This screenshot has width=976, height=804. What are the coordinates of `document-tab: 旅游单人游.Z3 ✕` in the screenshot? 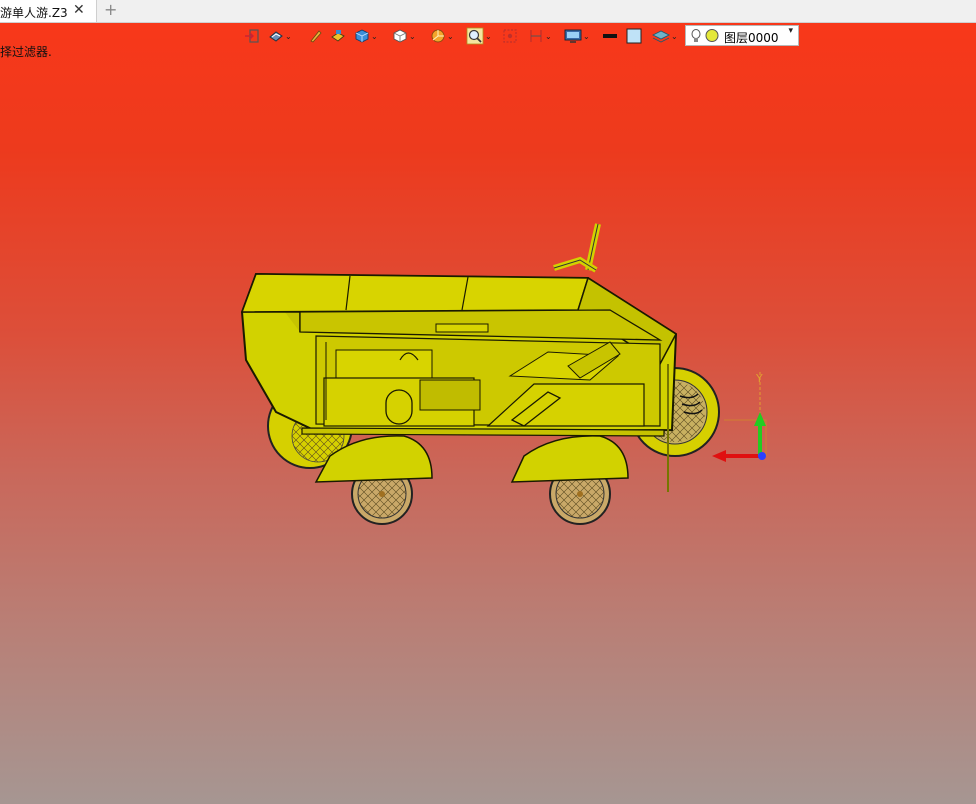 It's located at (48, 11).